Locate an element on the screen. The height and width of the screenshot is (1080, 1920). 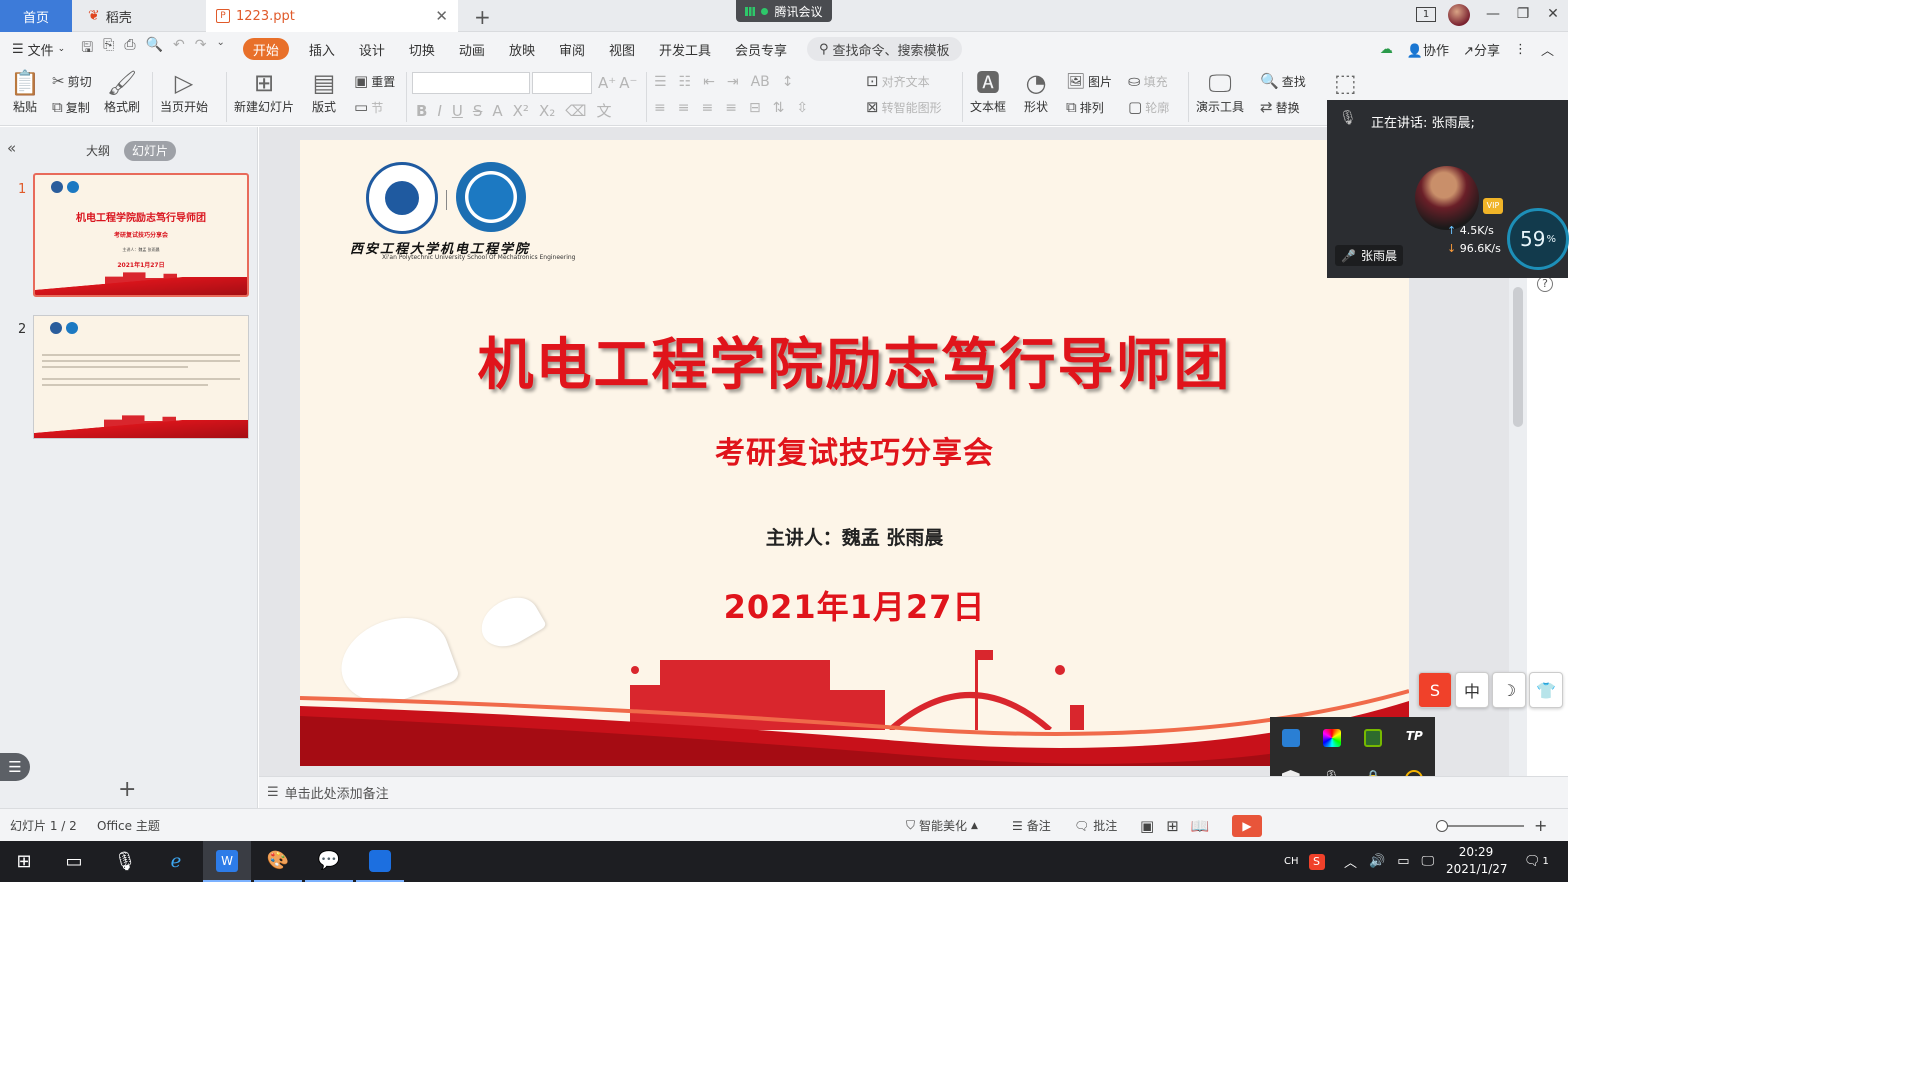
user-avatar is located at coordinates (1459, 15).